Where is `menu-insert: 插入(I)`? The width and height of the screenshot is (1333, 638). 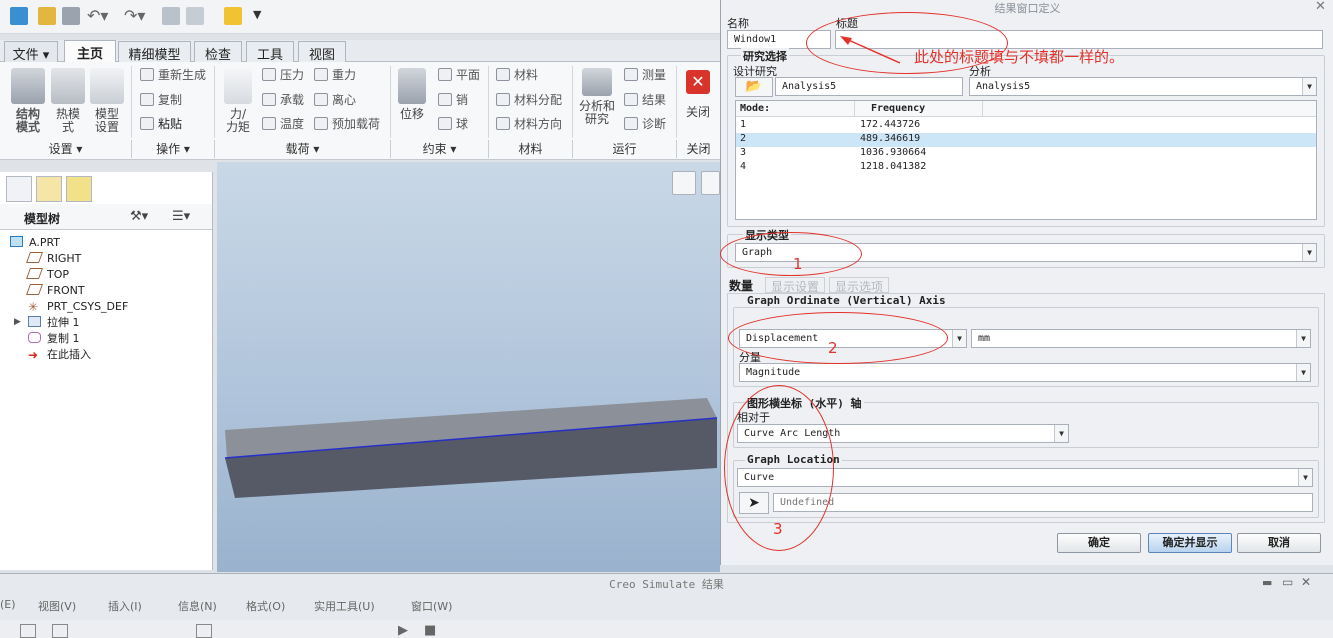
menu-insert: 插入(I) is located at coordinates (125, 606).